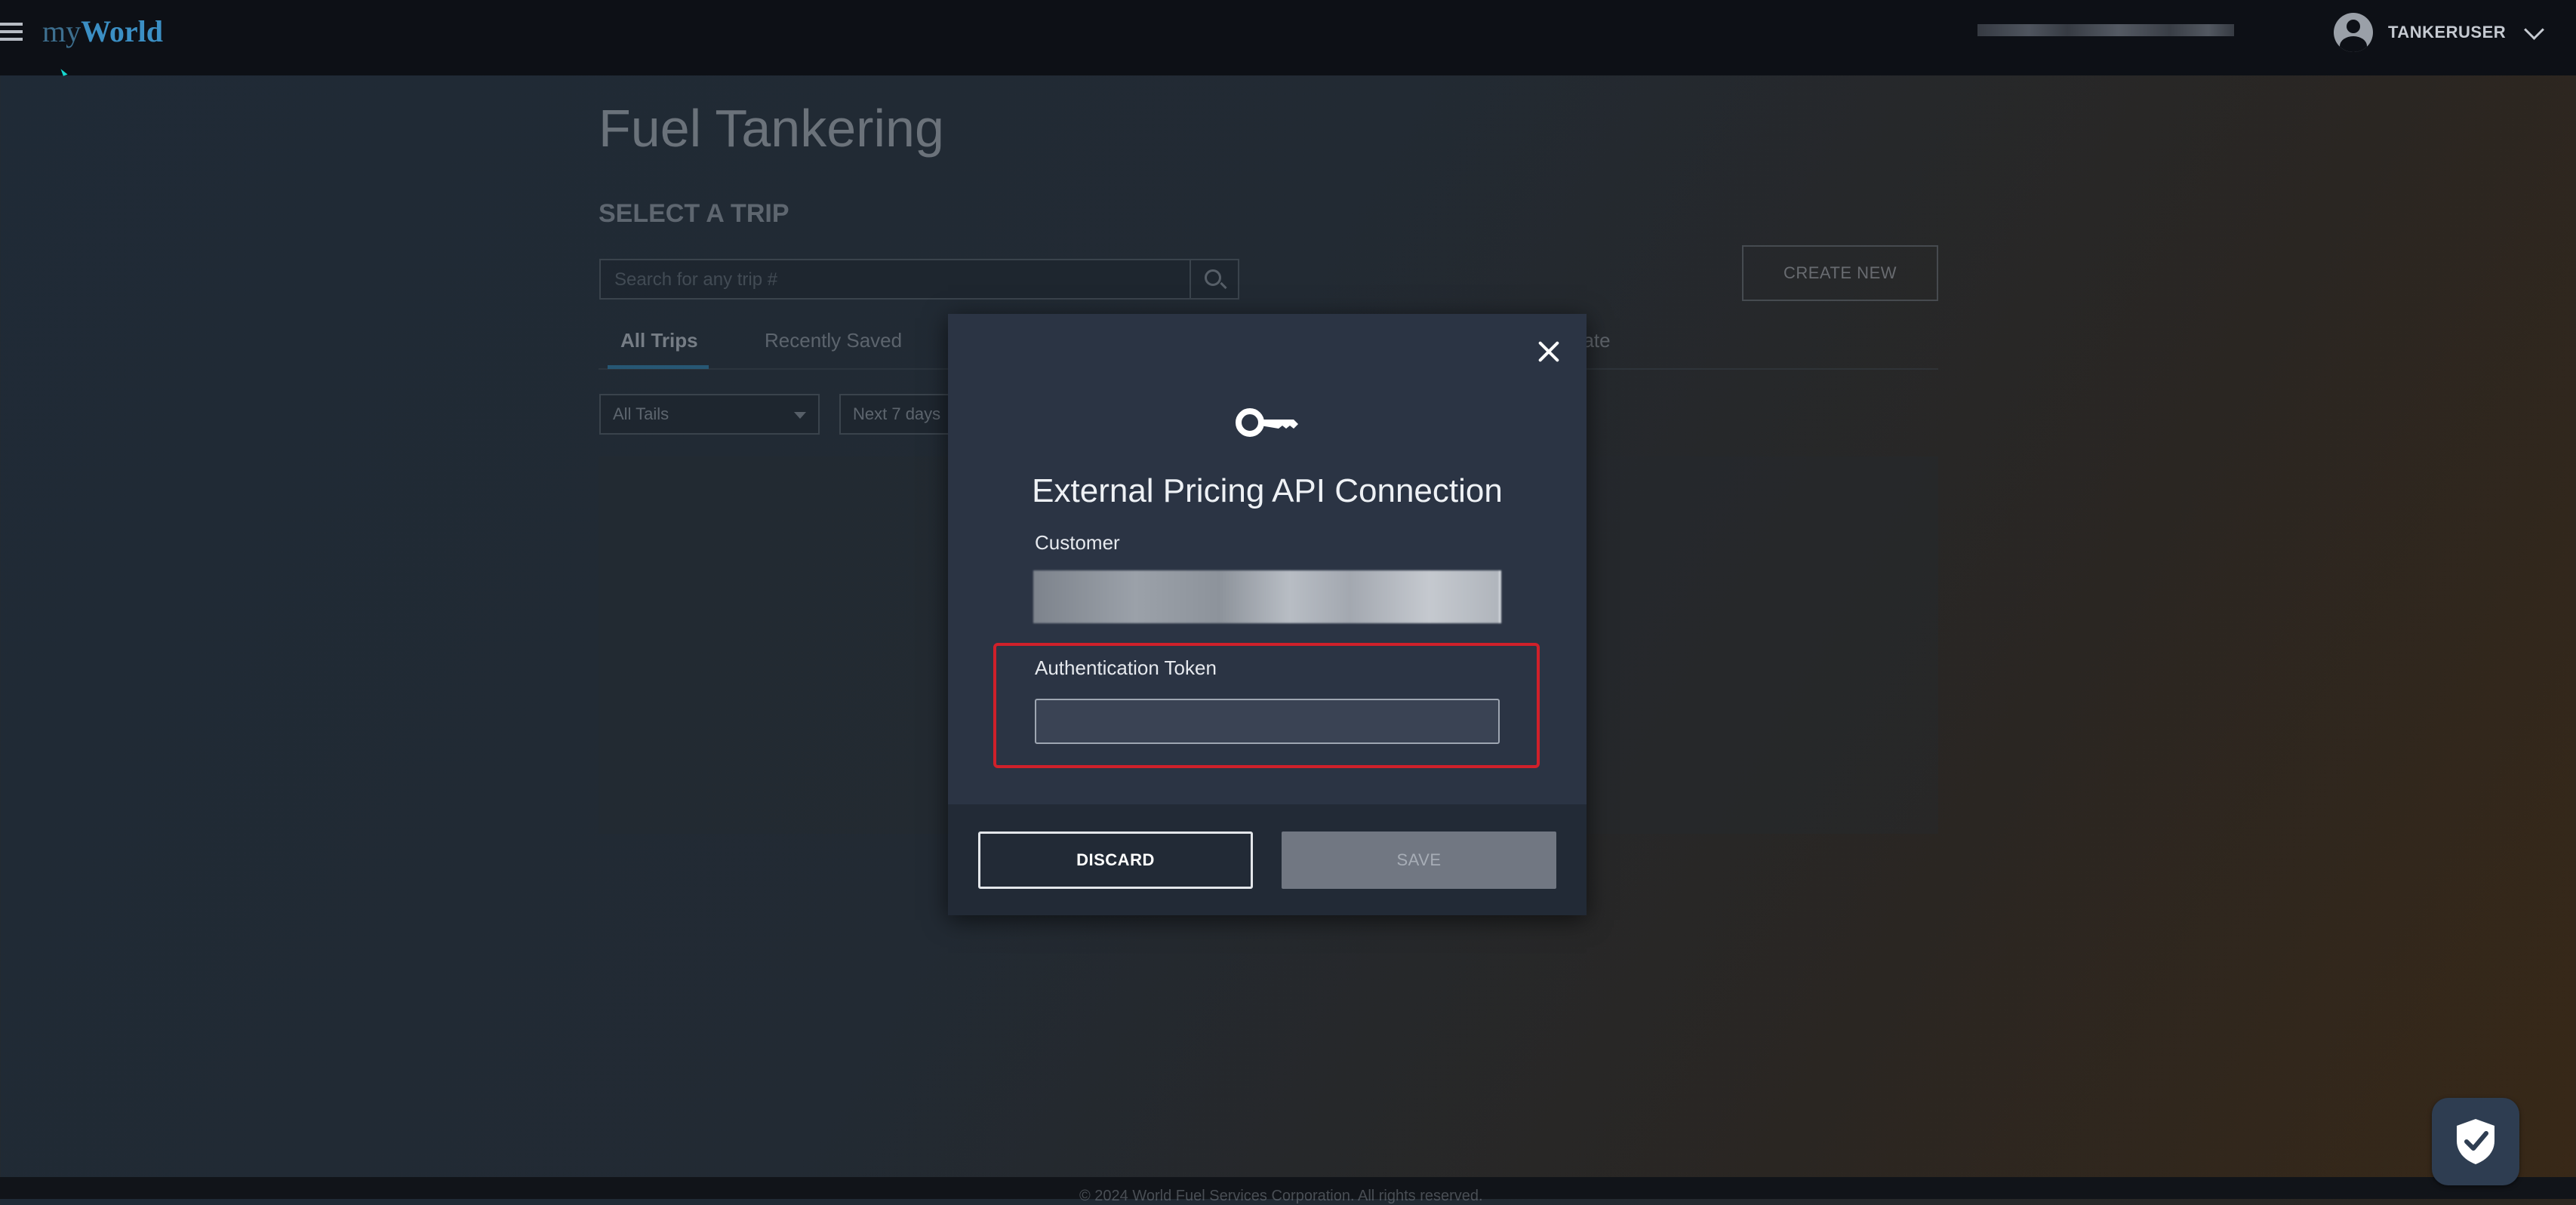  I want to click on trip-search-input, so click(844, 280).